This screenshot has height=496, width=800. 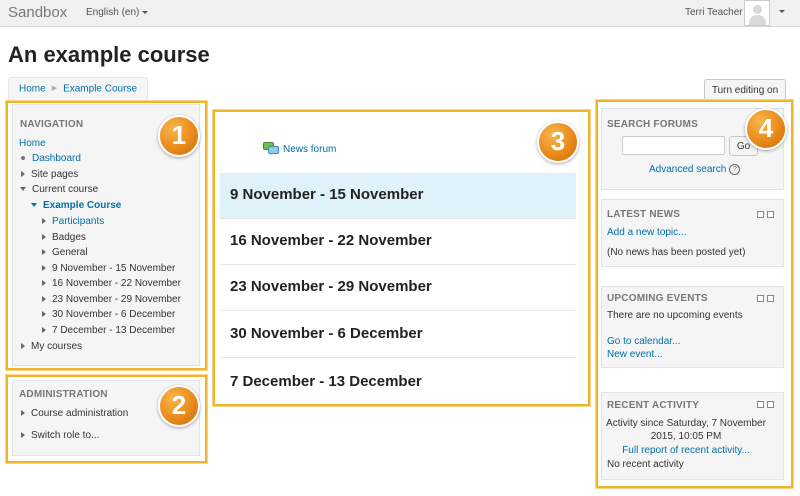 What do you see at coordinates (558, 142) in the screenshot?
I see `marker-3: 3` at bounding box center [558, 142].